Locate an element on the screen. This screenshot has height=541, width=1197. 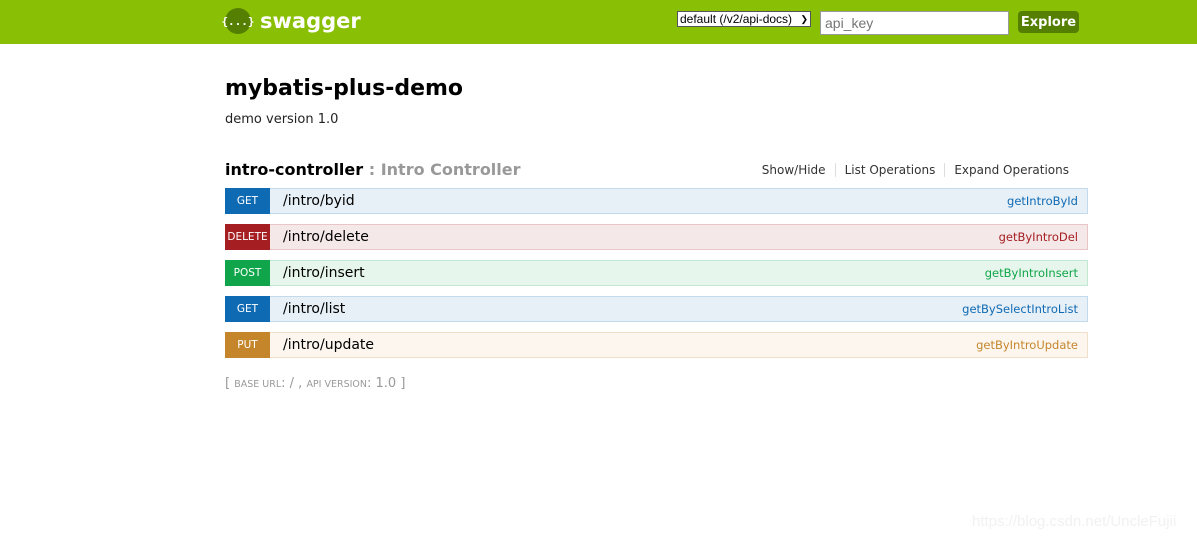
chevron-down-icon: ❯ is located at coordinates (804, 18).